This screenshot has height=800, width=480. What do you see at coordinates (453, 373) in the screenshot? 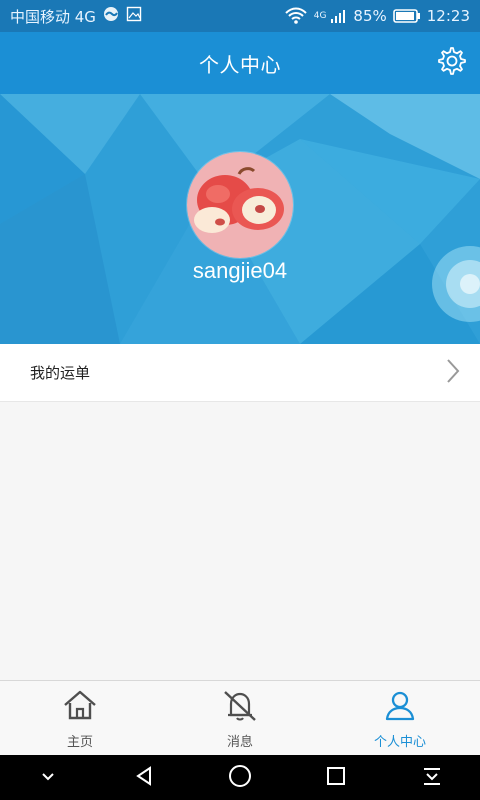
I see `chevron-right-icon` at bounding box center [453, 373].